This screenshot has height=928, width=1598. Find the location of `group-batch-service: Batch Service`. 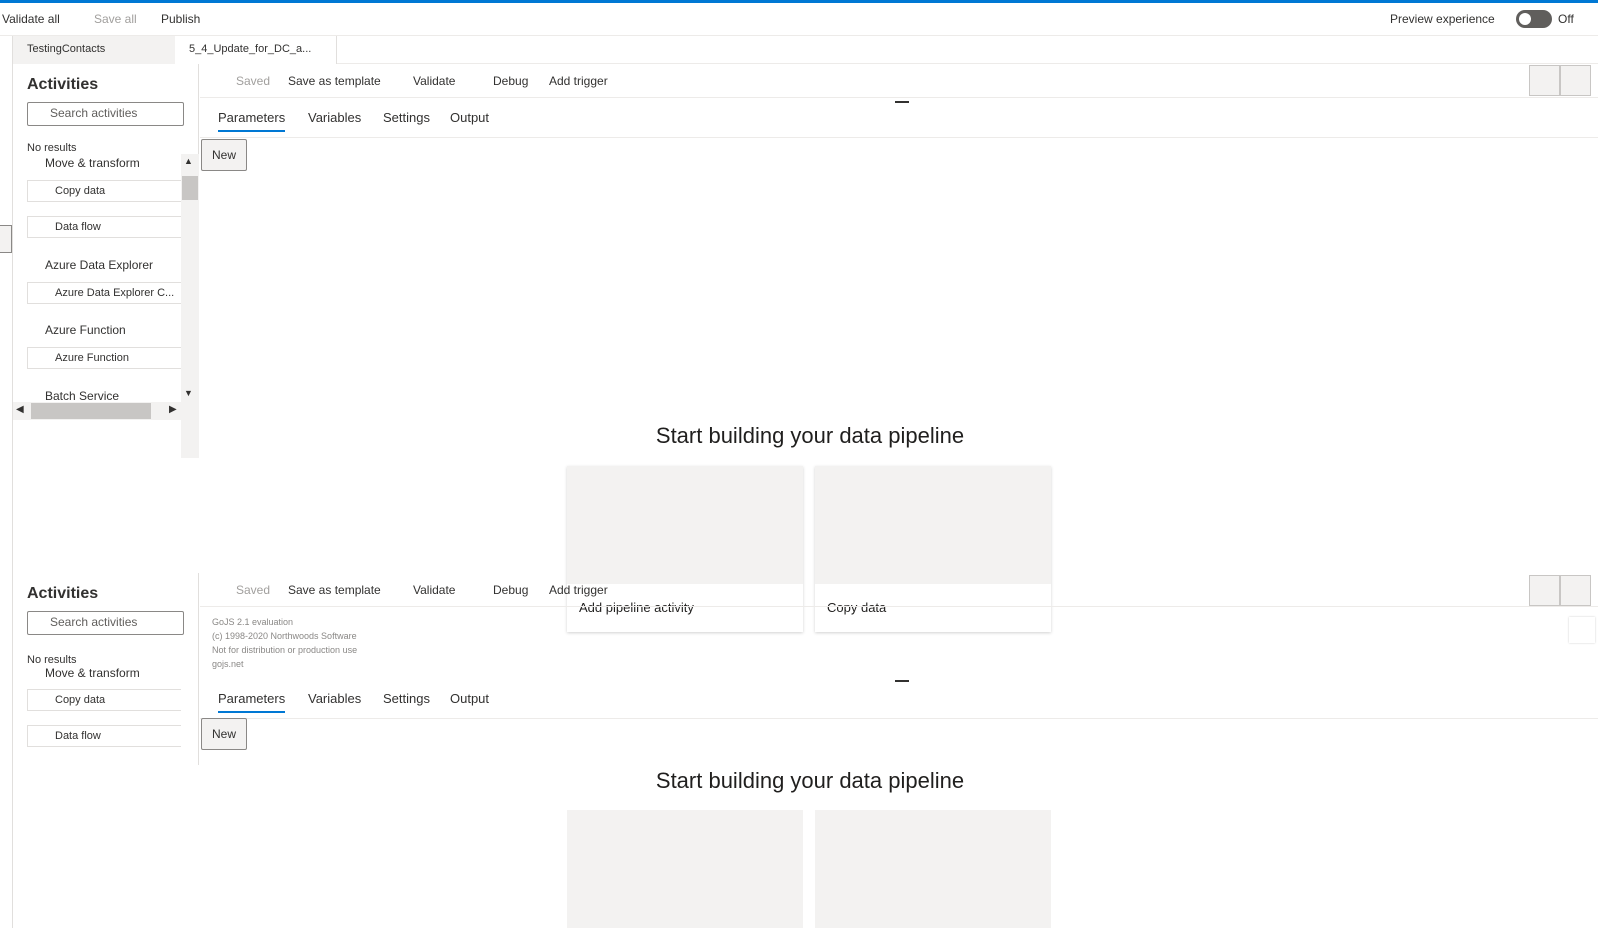

group-batch-service: Batch Service is located at coordinates (82, 396).